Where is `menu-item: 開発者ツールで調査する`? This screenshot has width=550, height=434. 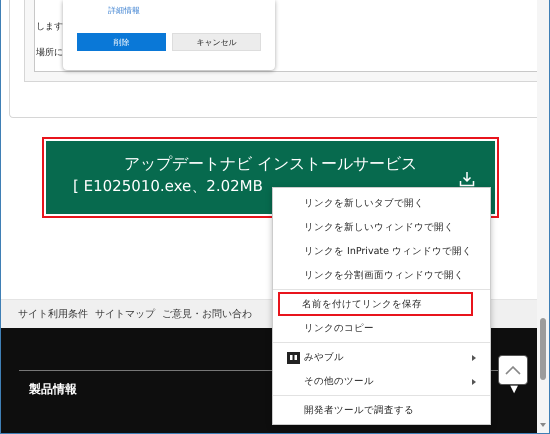 menu-item: 開発者ツールで調査する is located at coordinates (372, 410).